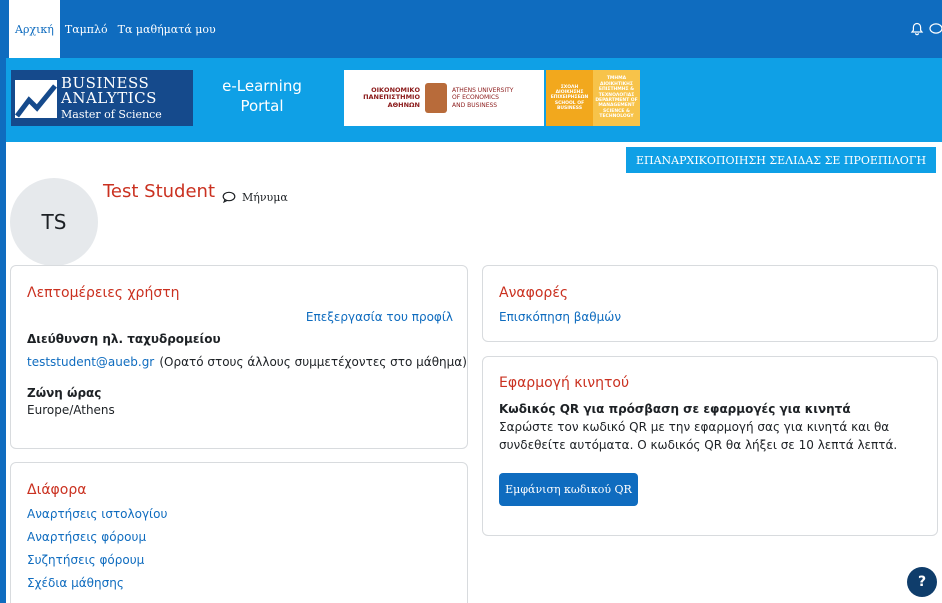 The width and height of the screenshot is (942, 603). What do you see at coordinates (922, 582) in the screenshot?
I see `help-button: ?` at bounding box center [922, 582].